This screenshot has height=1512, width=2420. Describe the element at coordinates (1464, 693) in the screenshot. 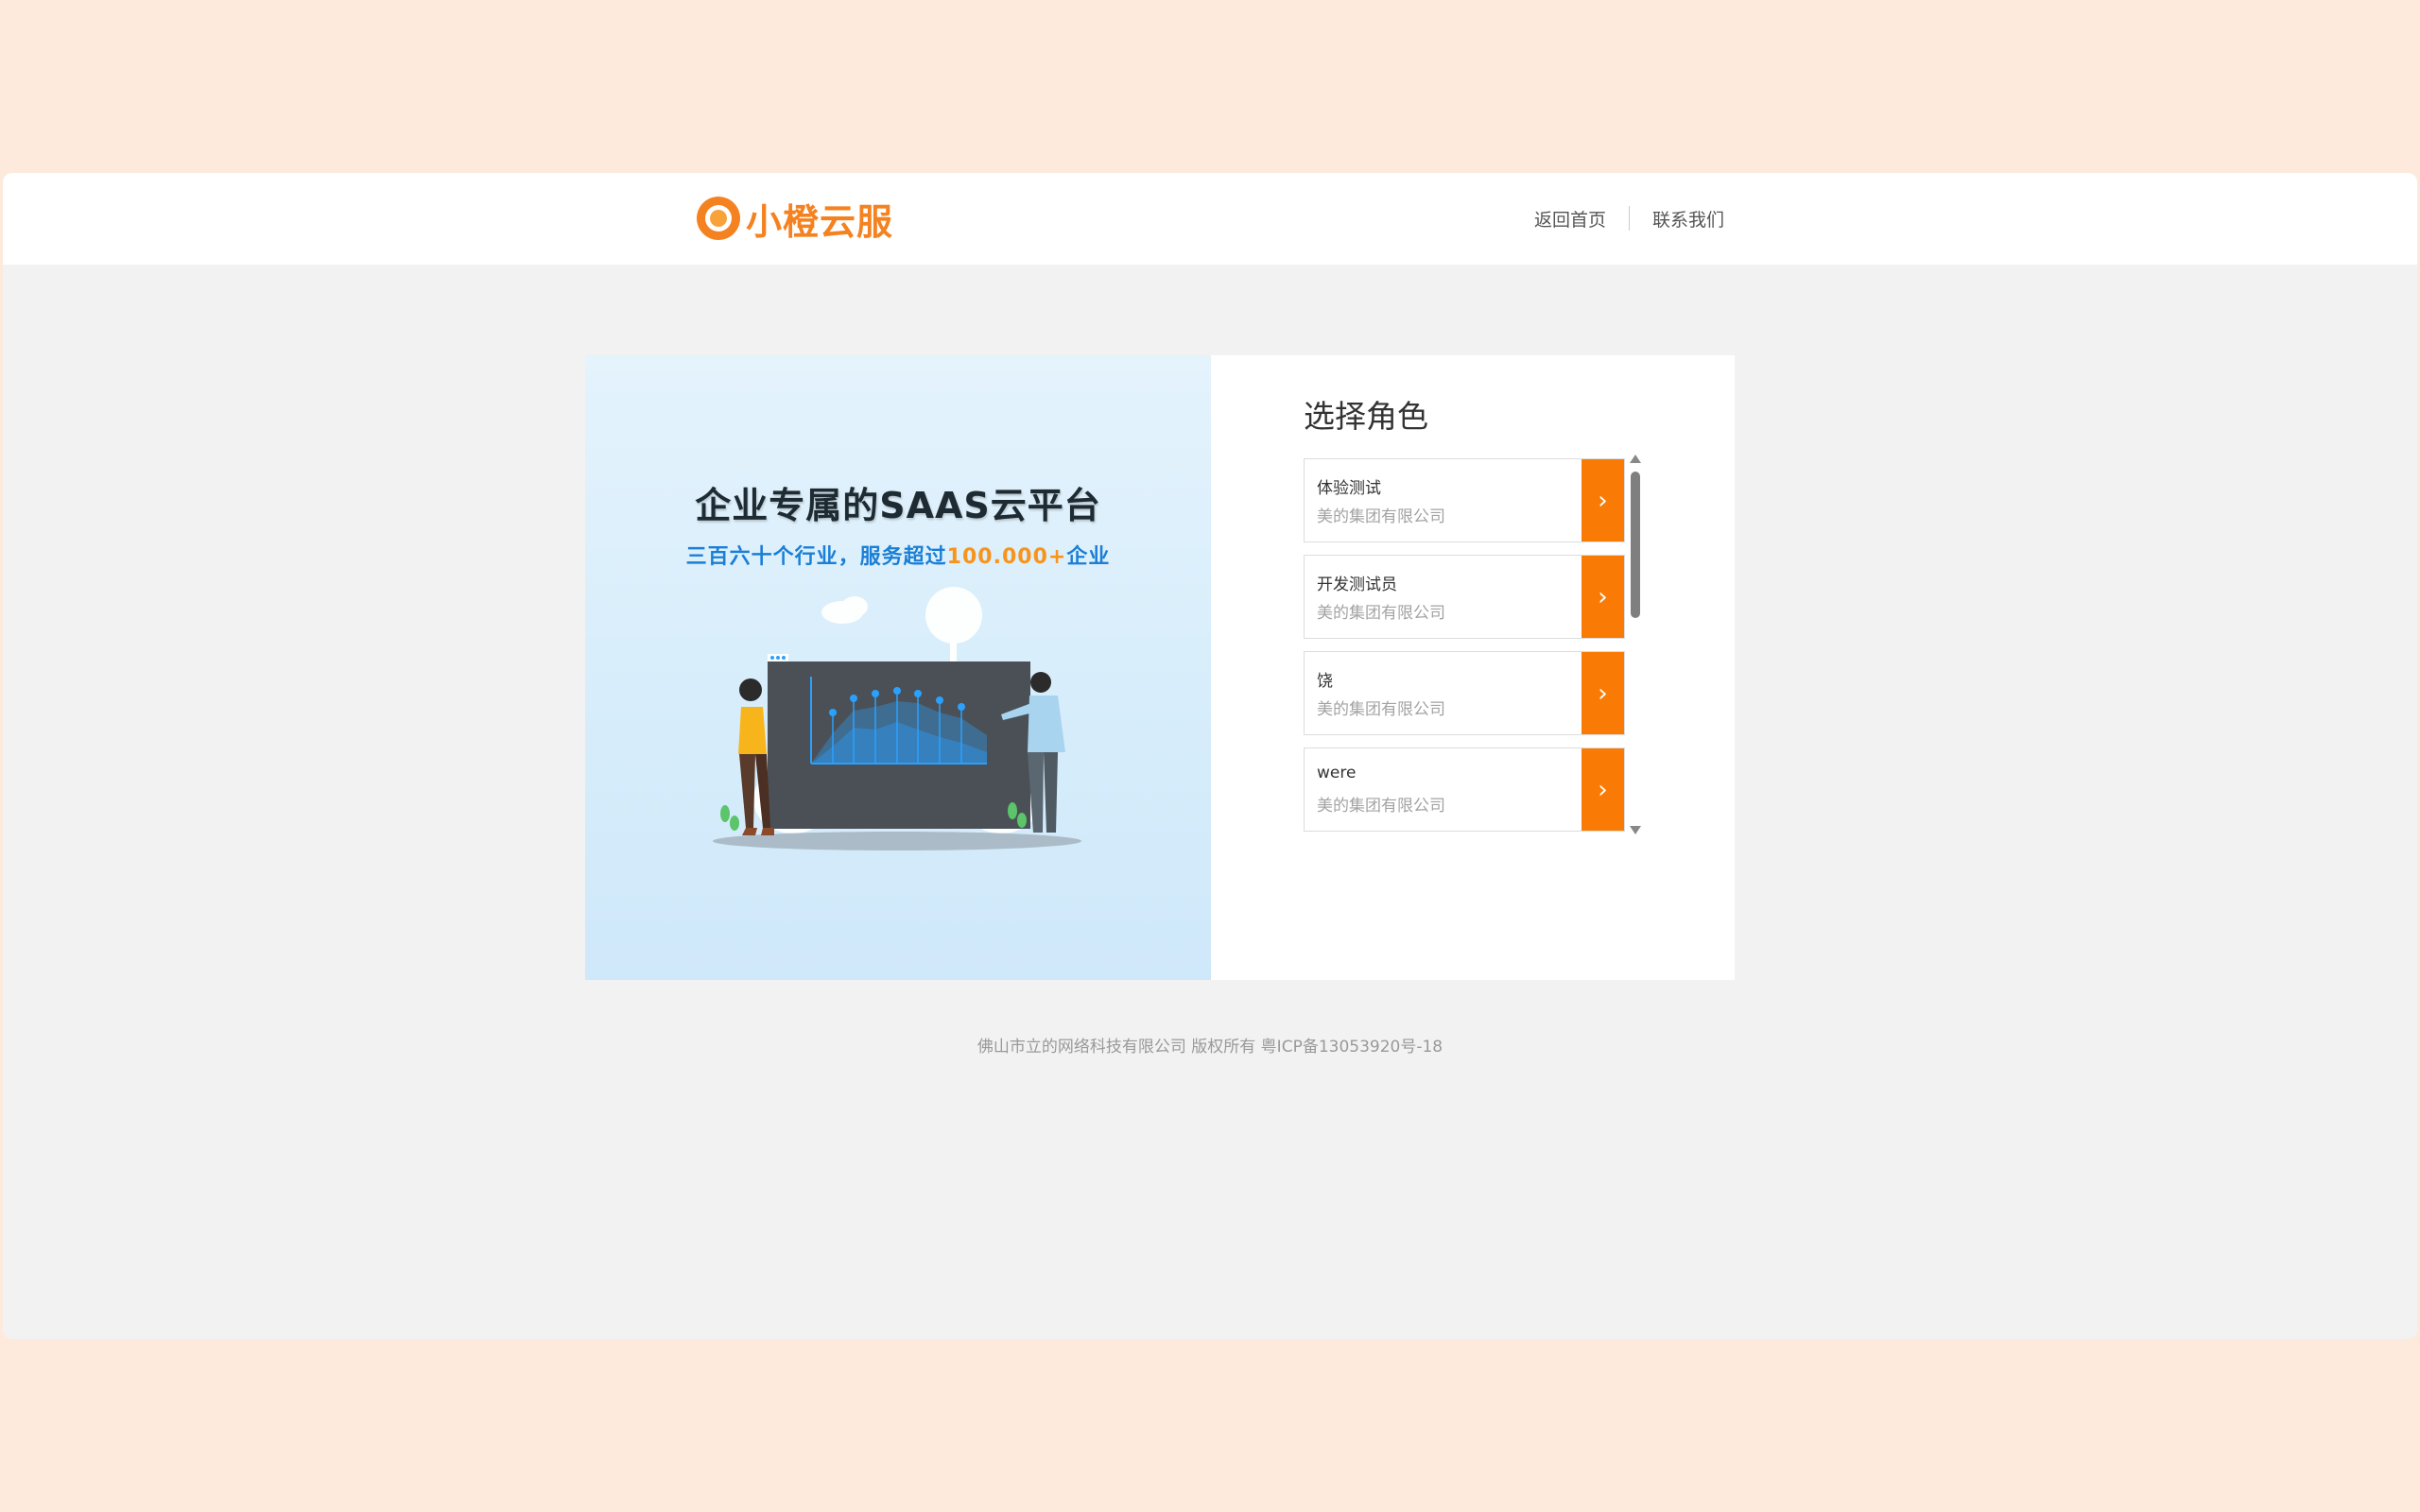

I see `role-item: 饶 美的集团有限公司 ›` at that location.